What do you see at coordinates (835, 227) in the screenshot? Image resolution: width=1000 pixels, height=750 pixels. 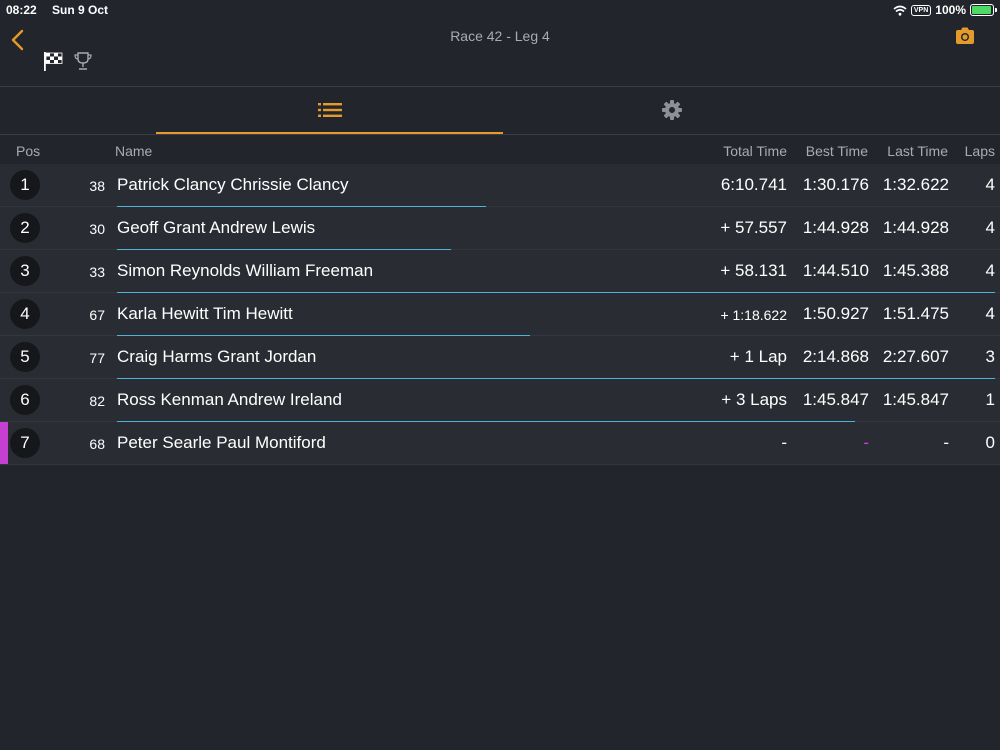 I see `best-time: 1:44.928` at bounding box center [835, 227].